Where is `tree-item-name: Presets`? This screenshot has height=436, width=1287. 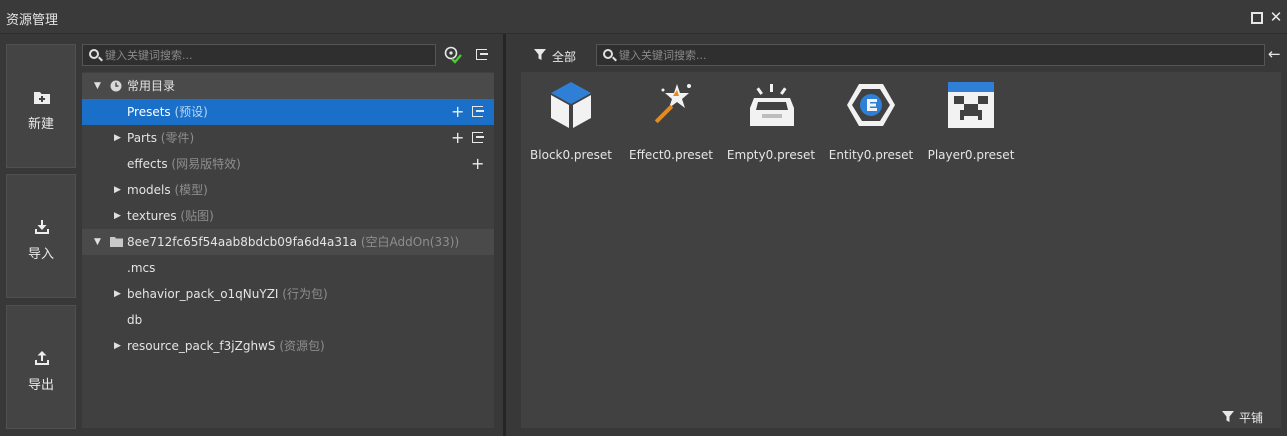 tree-item-name: Presets is located at coordinates (149, 112).